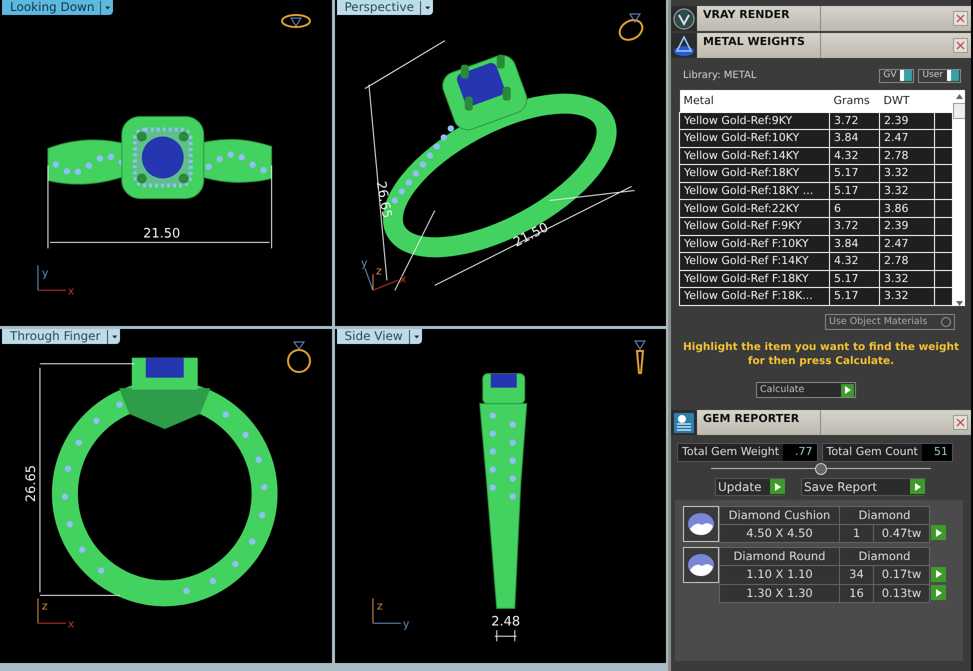 The image size is (973, 671). What do you see at coordinates (821, 468) in the screenshot?
I see `collapse-handle` at bounding box center [821, 468].